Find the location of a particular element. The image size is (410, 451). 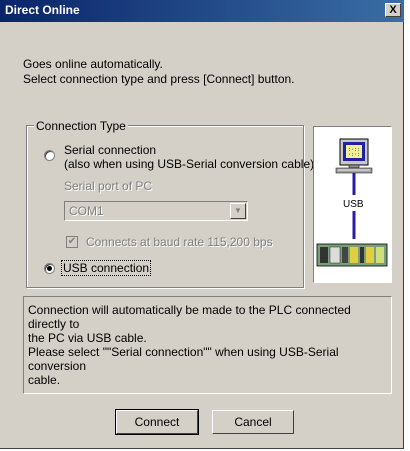

chevron-down-icon: ▼ is located at coordinates (238, 211).